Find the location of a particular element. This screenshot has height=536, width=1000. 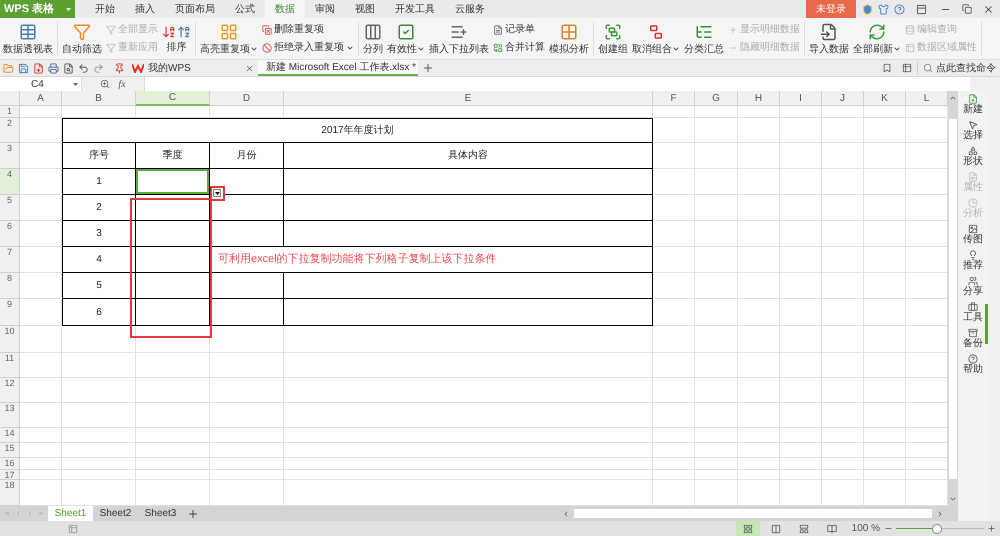

ribbon-button: 创建组 is located at coordinates (613, 38).